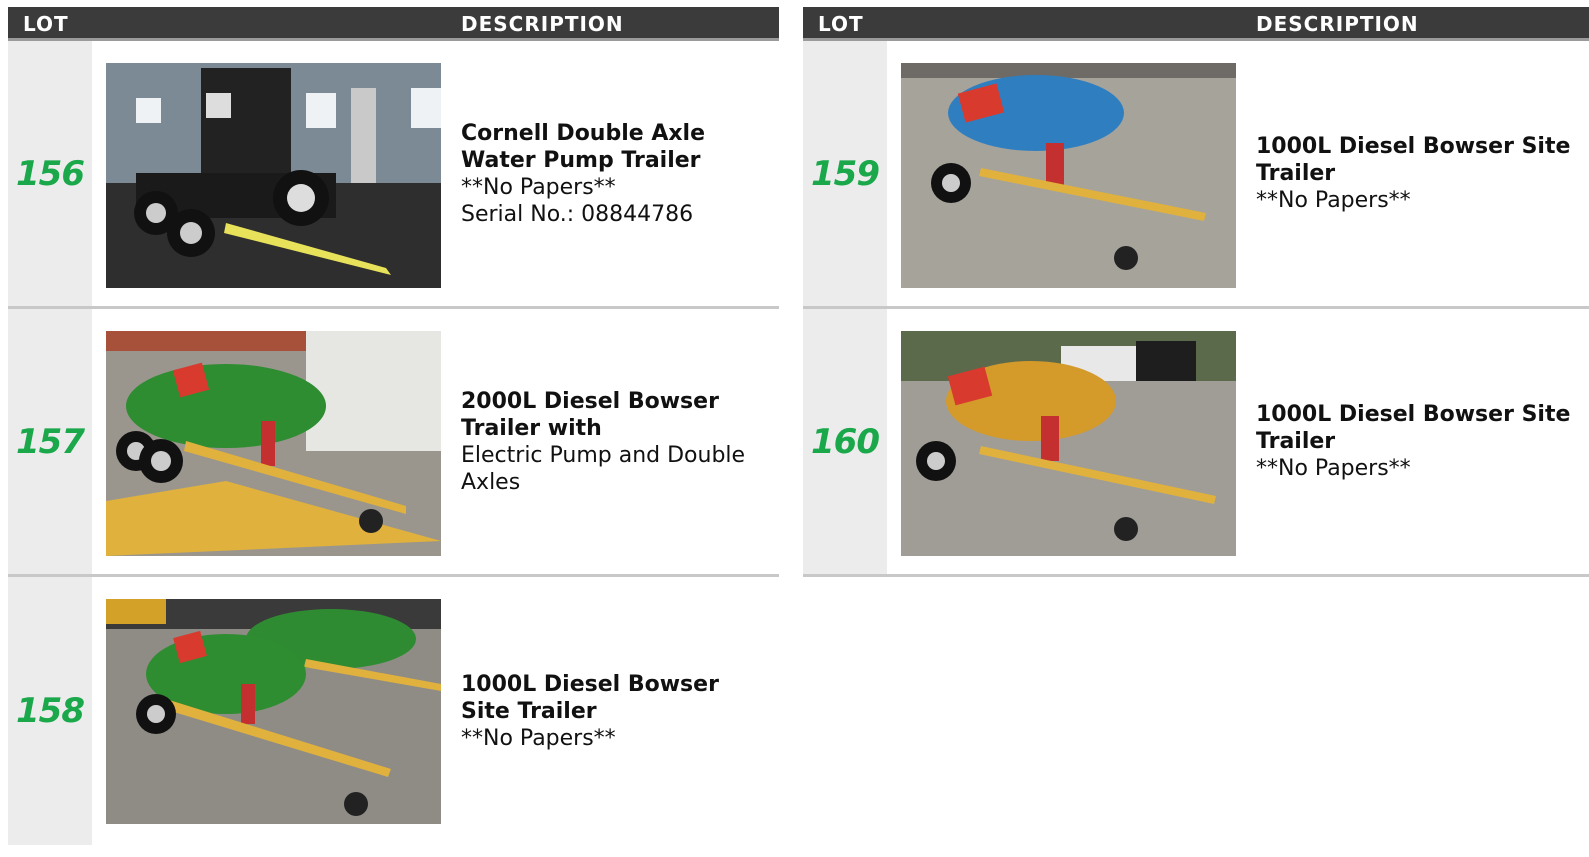 The height and width of the screenshot is (857, 1589). I want to click on lot-description-line: Electric Pump and Double Axles, so click(603, 468).